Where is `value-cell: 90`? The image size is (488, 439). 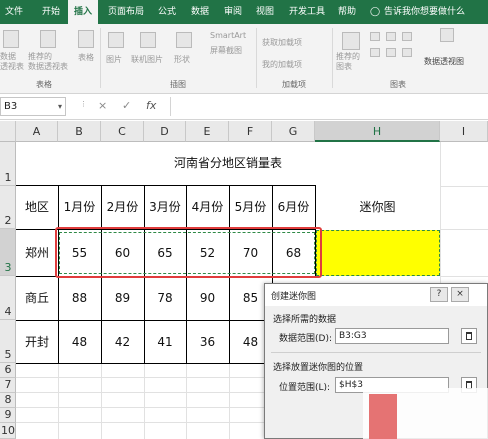
value-cell: 90 is located at coordinates (207, 298).